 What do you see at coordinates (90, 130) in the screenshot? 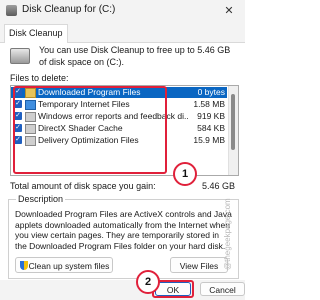
I see `annotation-highlight-box` at bounding box center [90, 130].